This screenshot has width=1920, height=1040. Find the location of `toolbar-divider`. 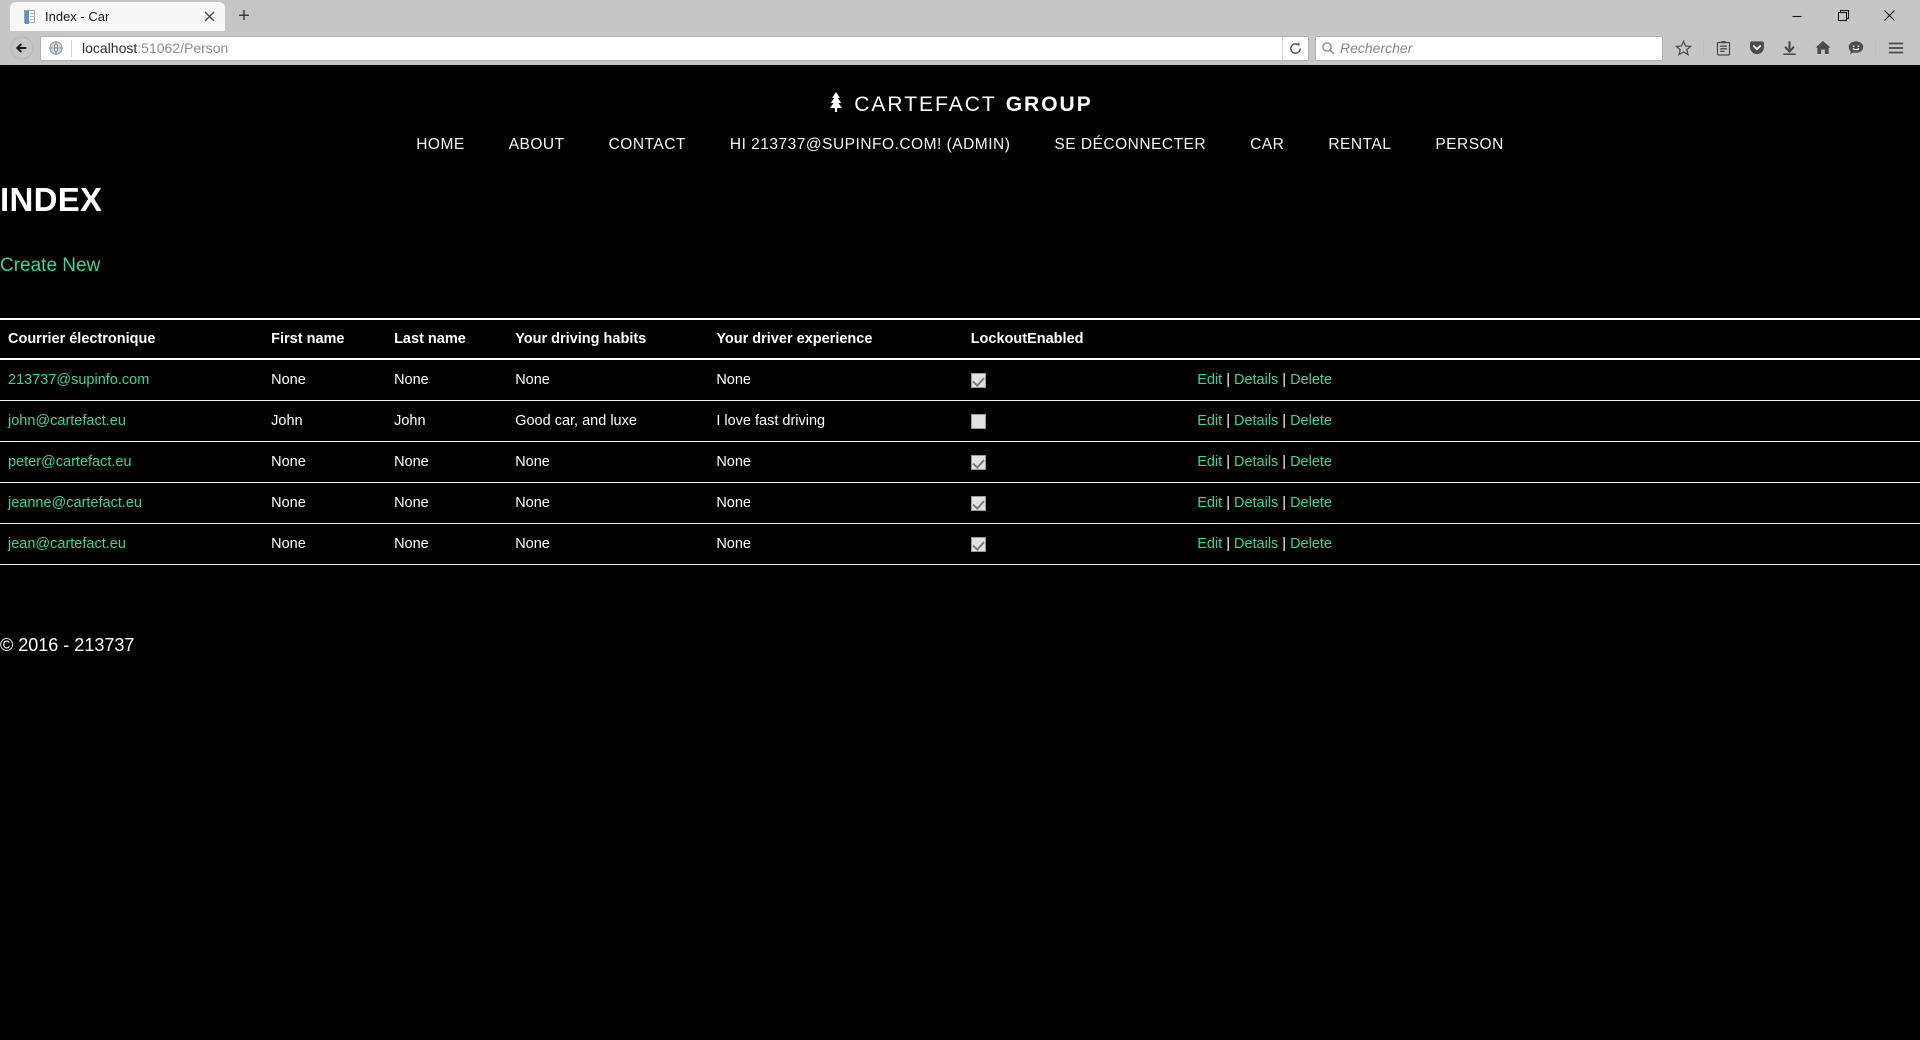

toolbar-divider is located at coordinates (1703, 48).